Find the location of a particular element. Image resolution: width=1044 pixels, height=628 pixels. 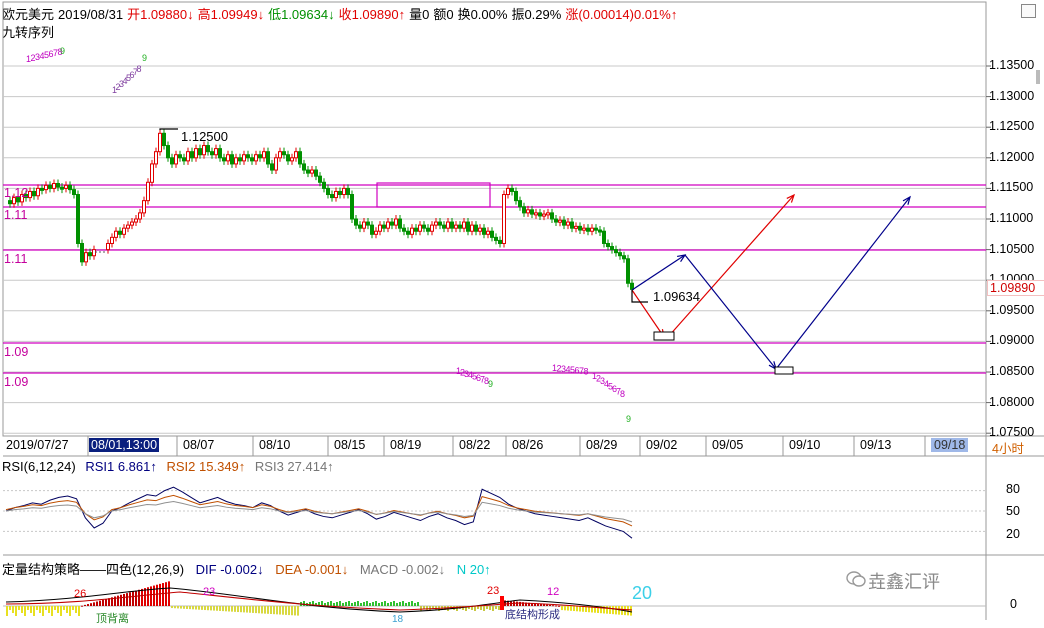

current-price-tag: 1.09890 is located at coordinates (1015, 288).